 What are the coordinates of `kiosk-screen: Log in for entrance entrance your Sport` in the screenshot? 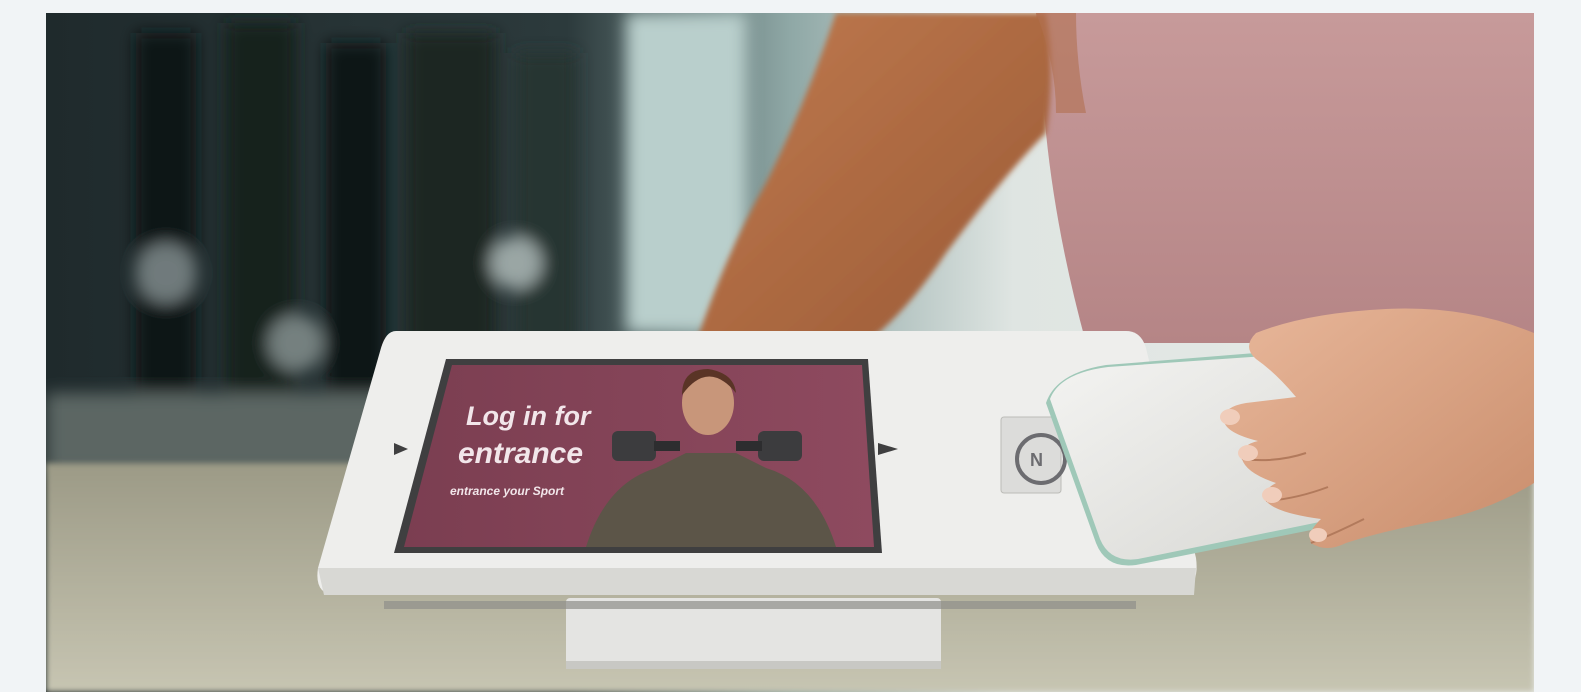 It's located at (646, 456).